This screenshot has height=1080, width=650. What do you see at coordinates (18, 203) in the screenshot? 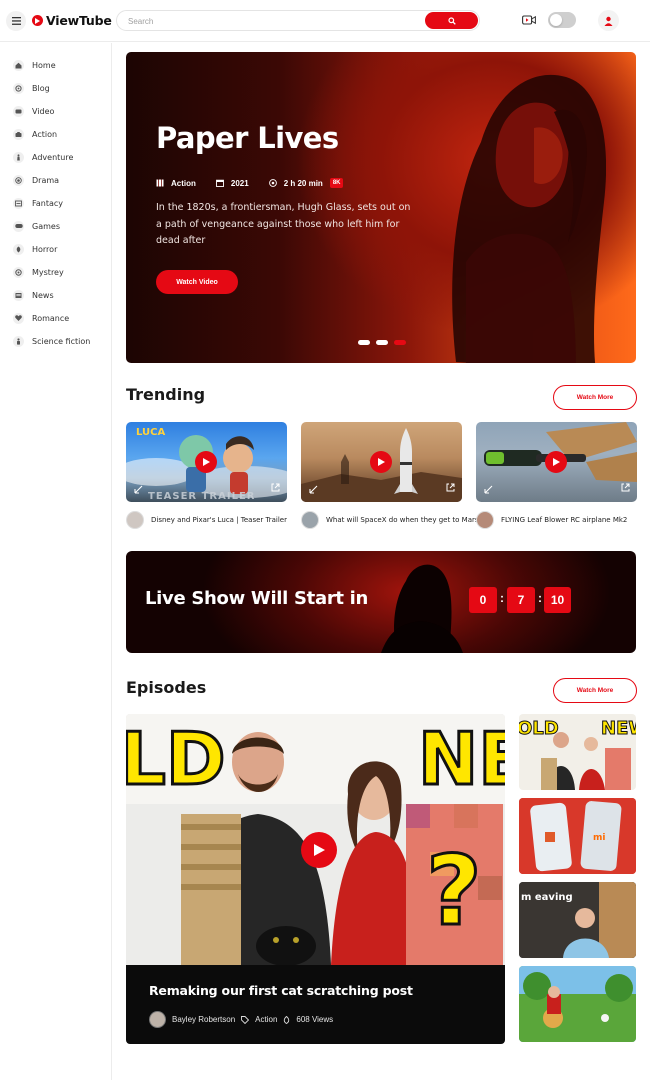
I see `fantasy-icon` at bounding box center [18, 203].